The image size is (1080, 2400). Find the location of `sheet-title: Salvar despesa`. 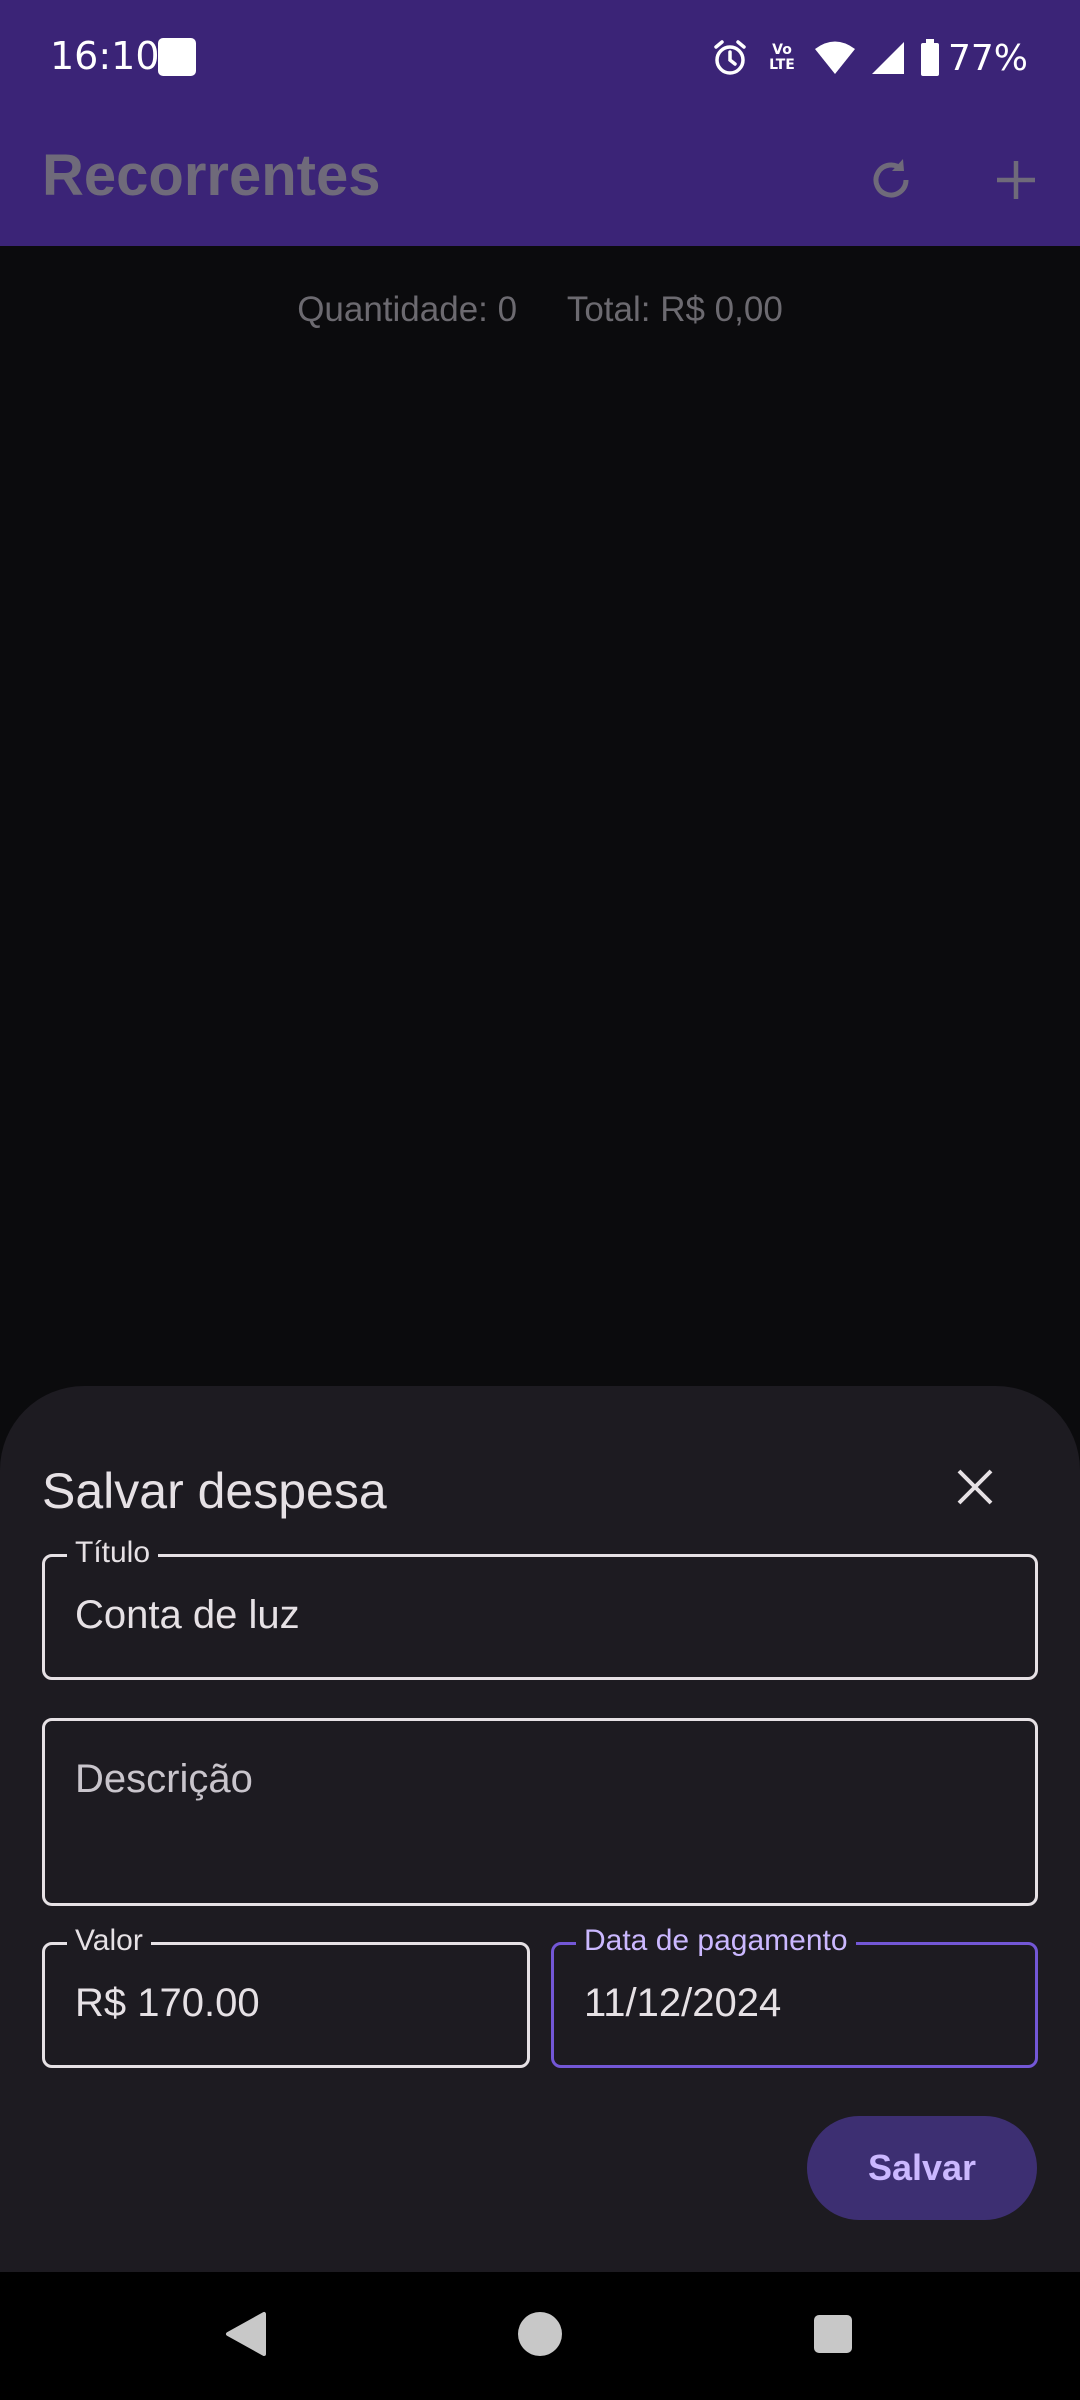

sheet-title: Salvar despesa is located at coordinates (214, 1491).